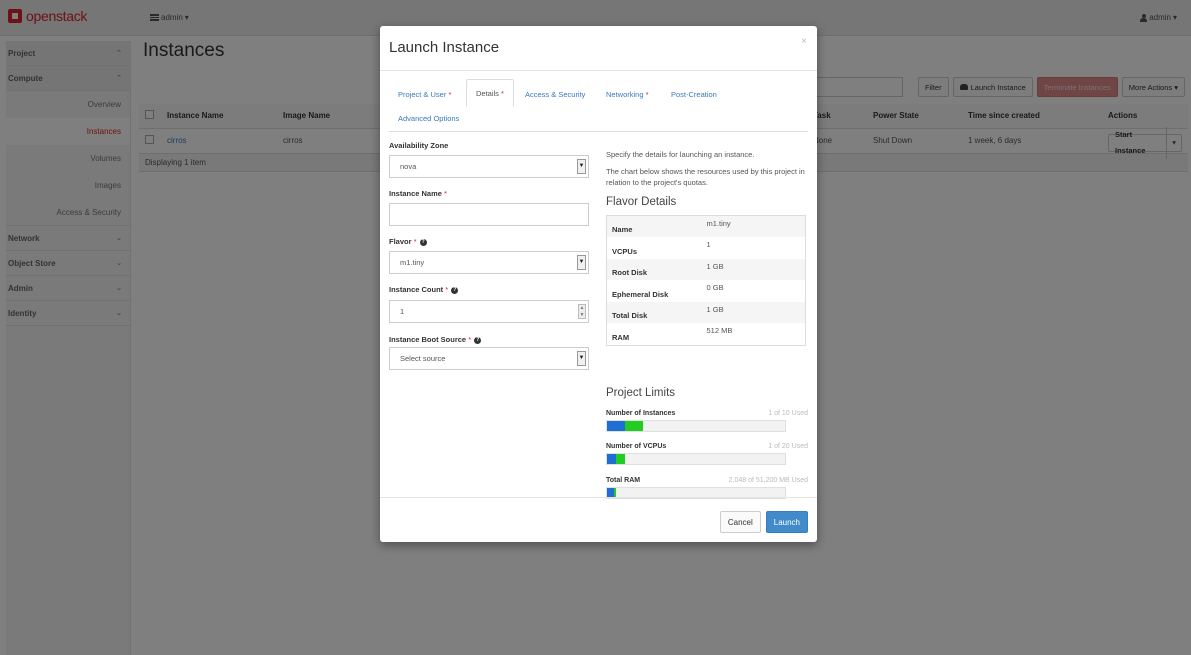  Describe the element at coordinates (598, 48) in the screenshot. I see `modal-header: Launch Instance ×` at that location.